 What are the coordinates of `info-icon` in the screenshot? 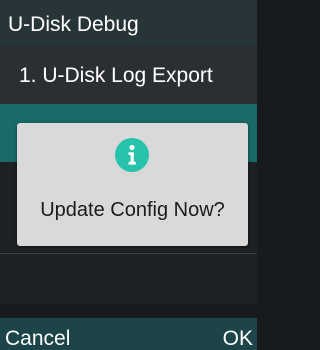 It's located at (132, 155).